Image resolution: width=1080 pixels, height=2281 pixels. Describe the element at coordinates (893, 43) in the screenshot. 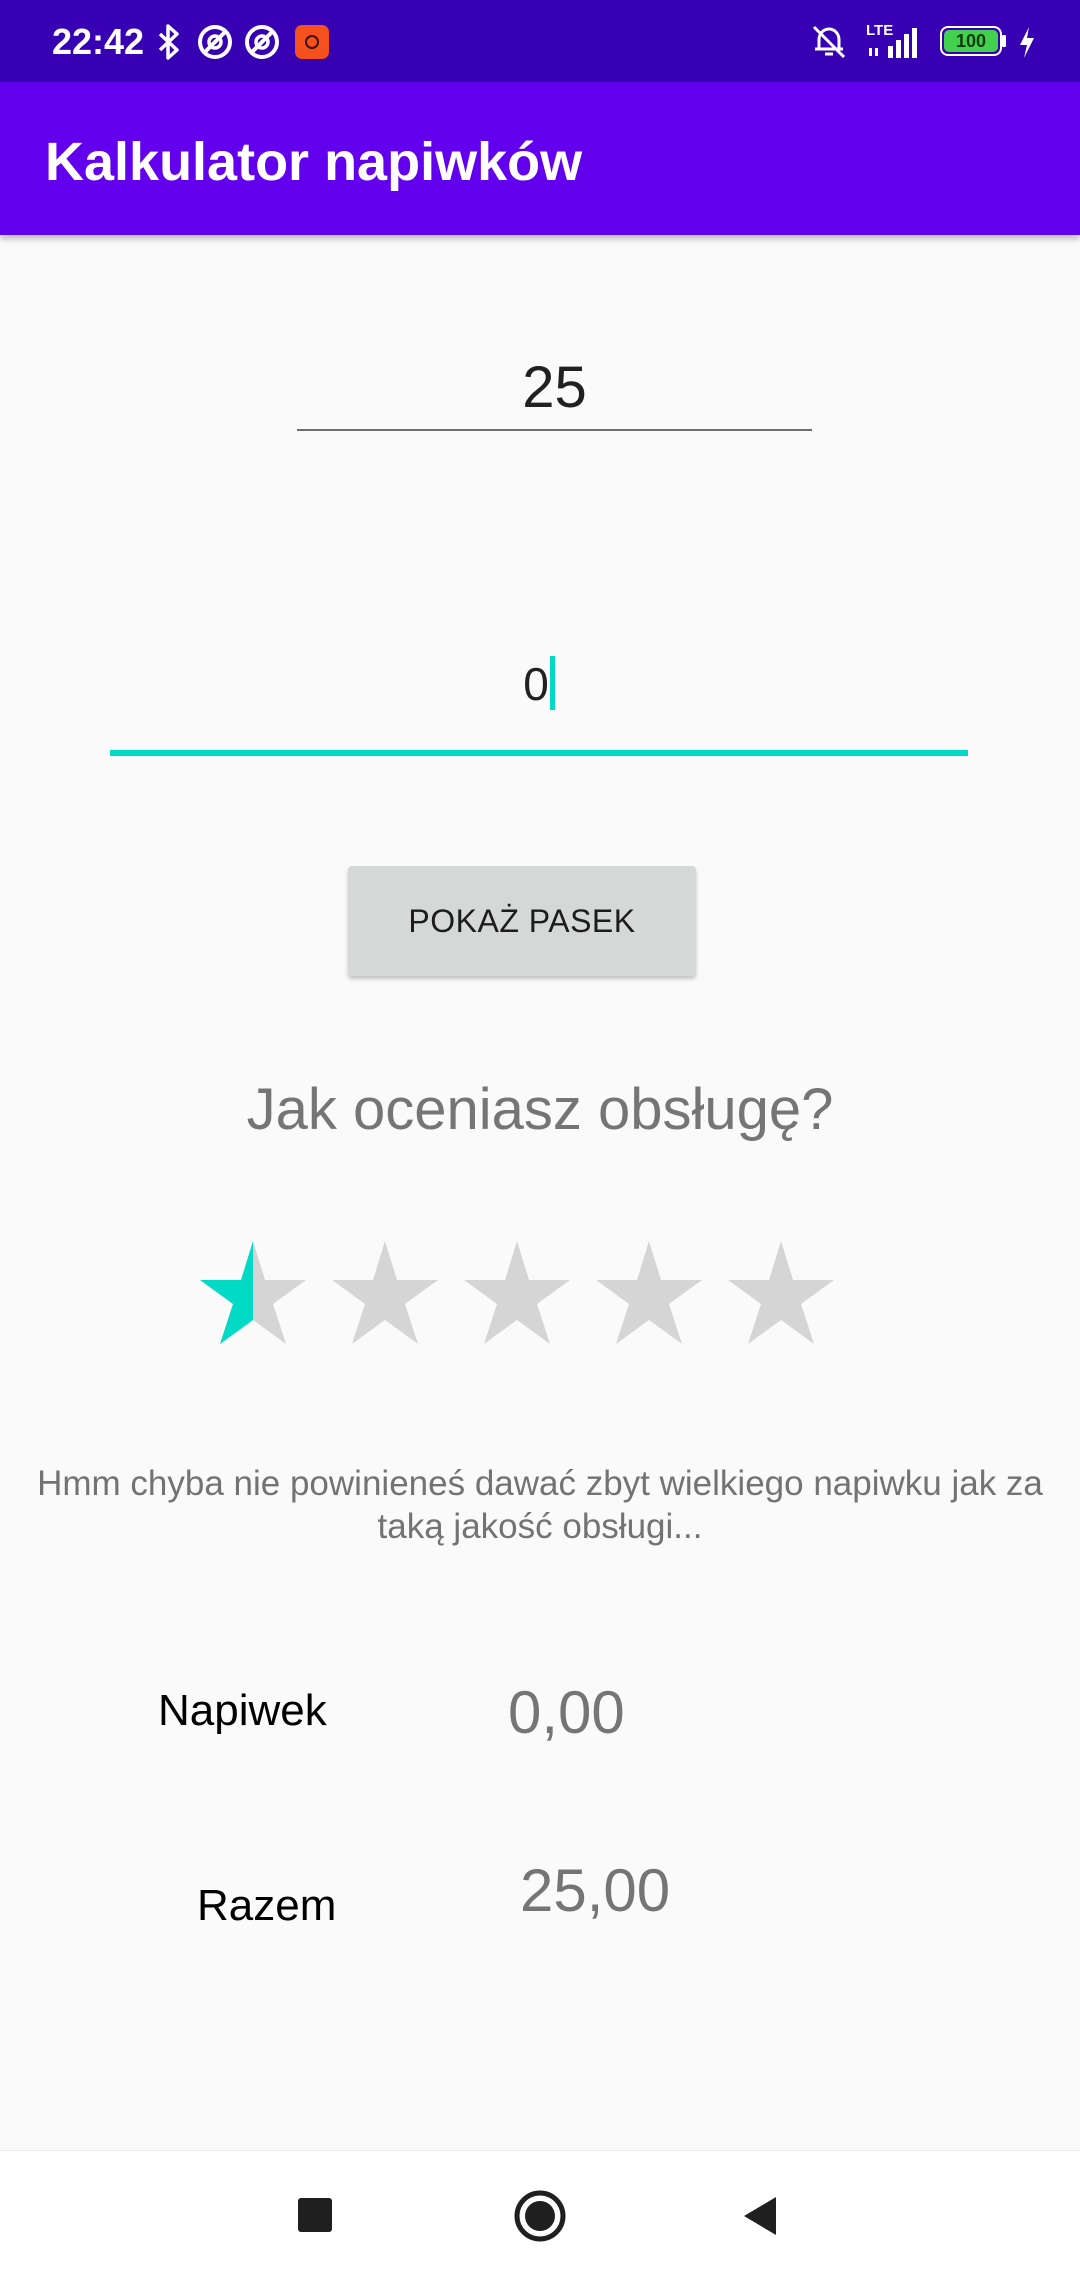

I see `signal-icon` at that location.